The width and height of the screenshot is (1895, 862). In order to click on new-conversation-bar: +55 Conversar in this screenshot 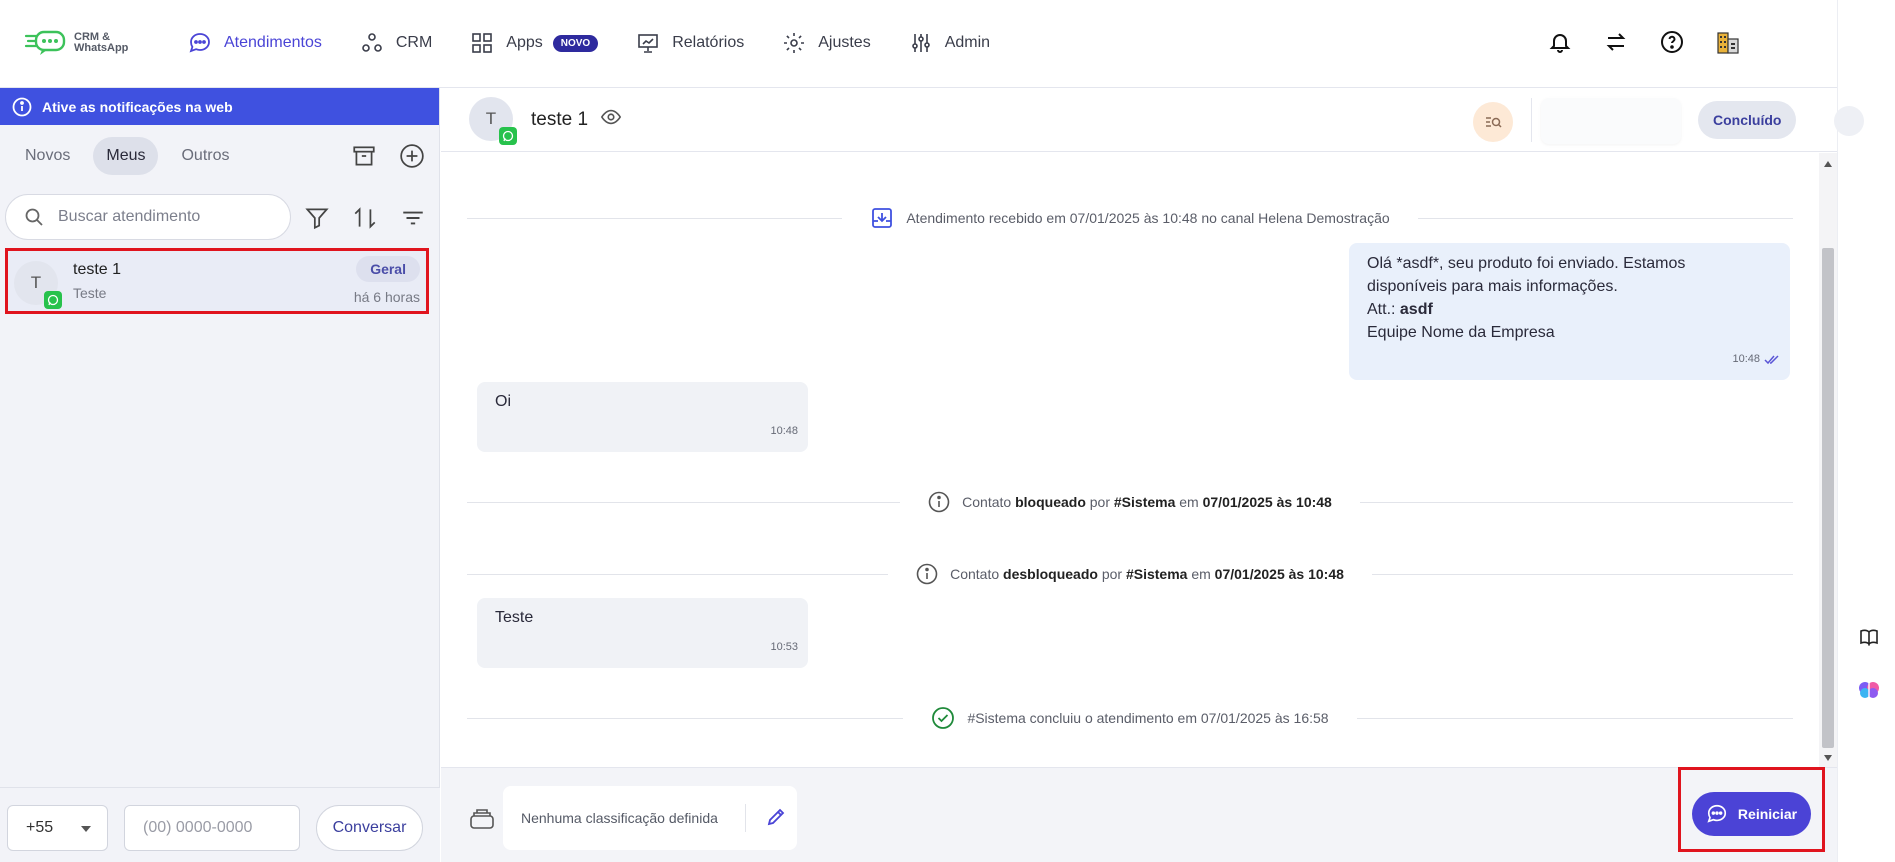, I will do `click(220, 824)`.